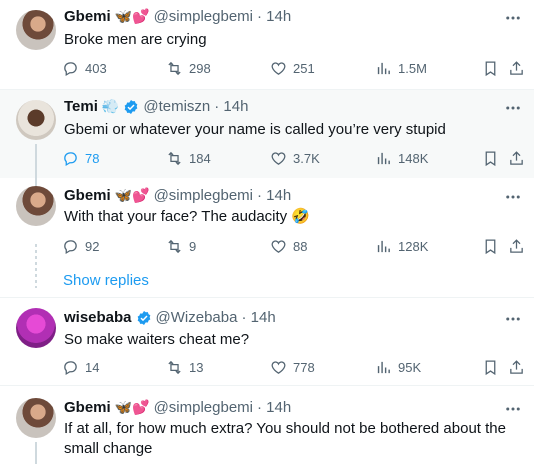  What do you see at coordinates (184, 367) in the screenshot?
I see `retweet-button: 13` at bounding box center [184, 367].